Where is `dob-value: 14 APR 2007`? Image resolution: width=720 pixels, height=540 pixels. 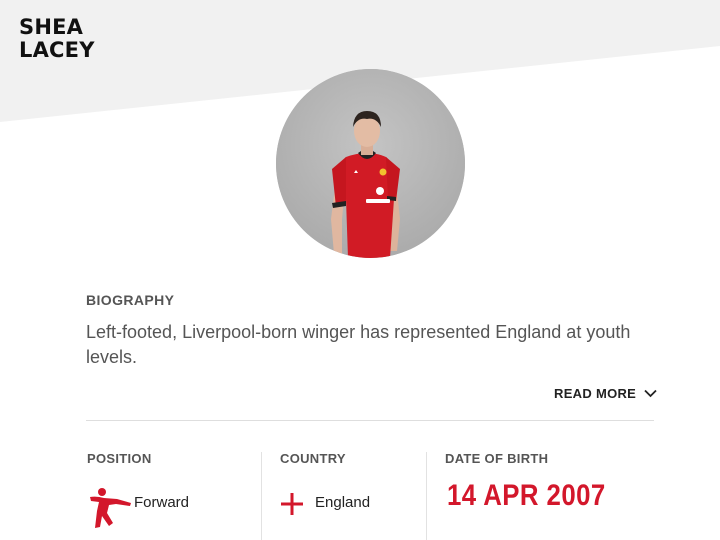
dob-value: 14 APR 2007 is located at coordinates (526, 495).